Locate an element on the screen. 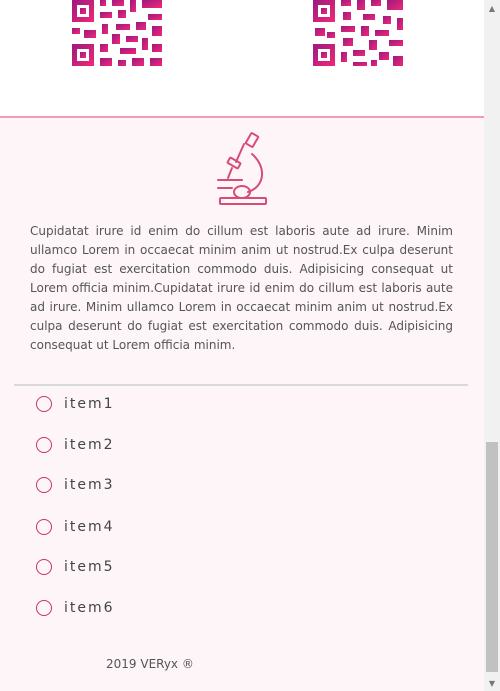  list-item: item2 is located at coordinates (75, 445).